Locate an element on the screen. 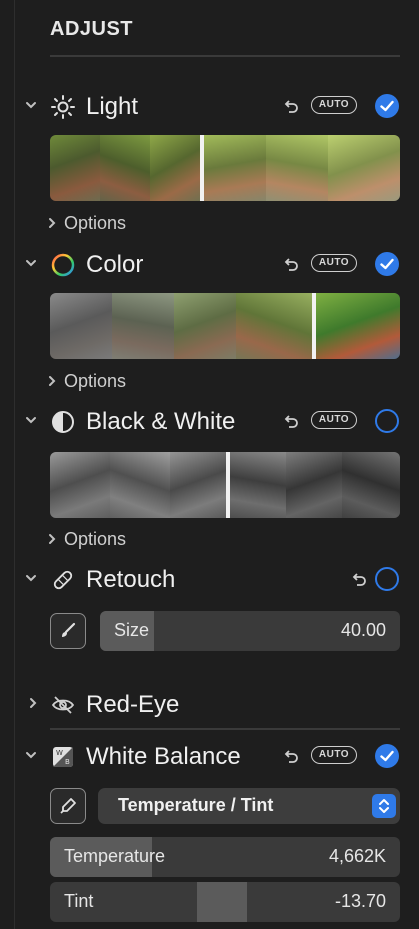 This screenshot has height=929, width=419. section-bw-header: Black & White AUTO is located at coordinates (209, 422).